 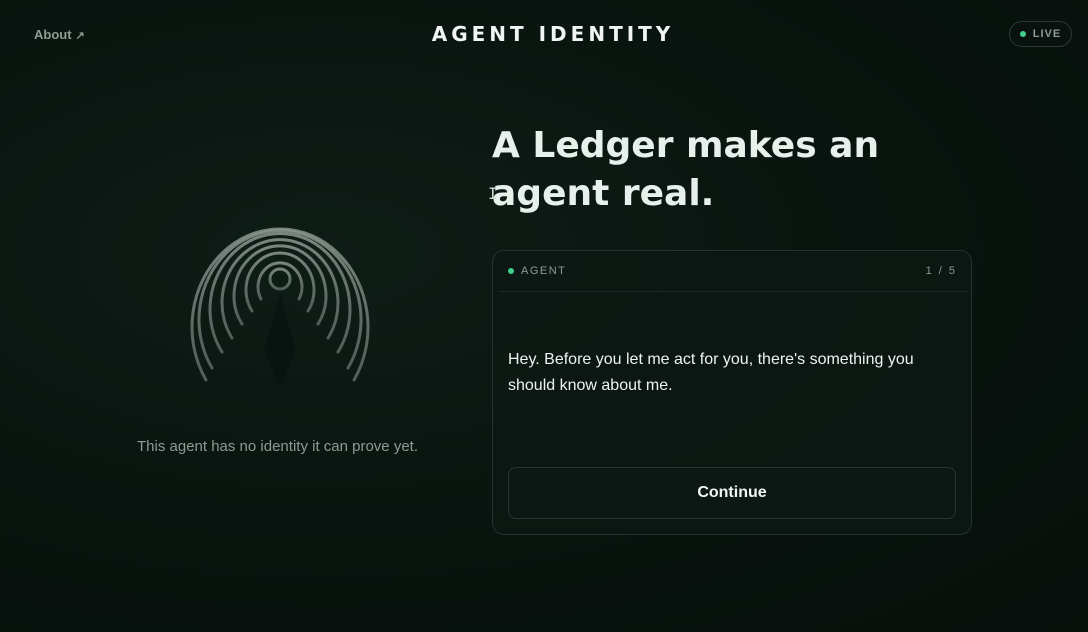 I want to click on step-counter: 1 / 5, so click(x=941, y=271).